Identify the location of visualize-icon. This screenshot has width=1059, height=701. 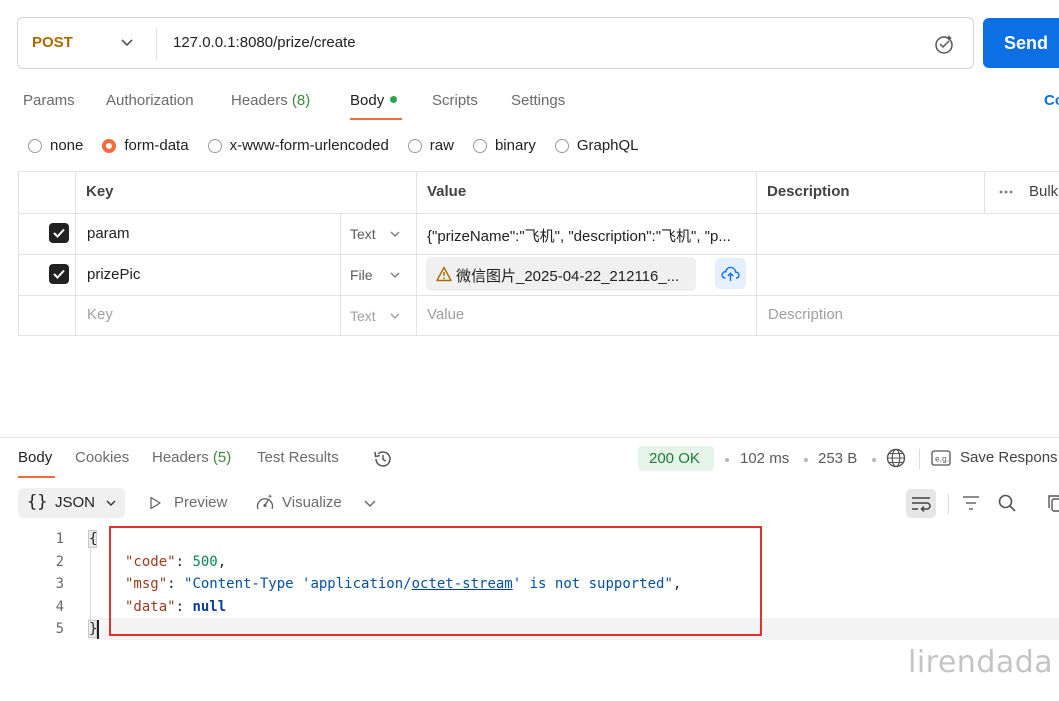
(265, 503).